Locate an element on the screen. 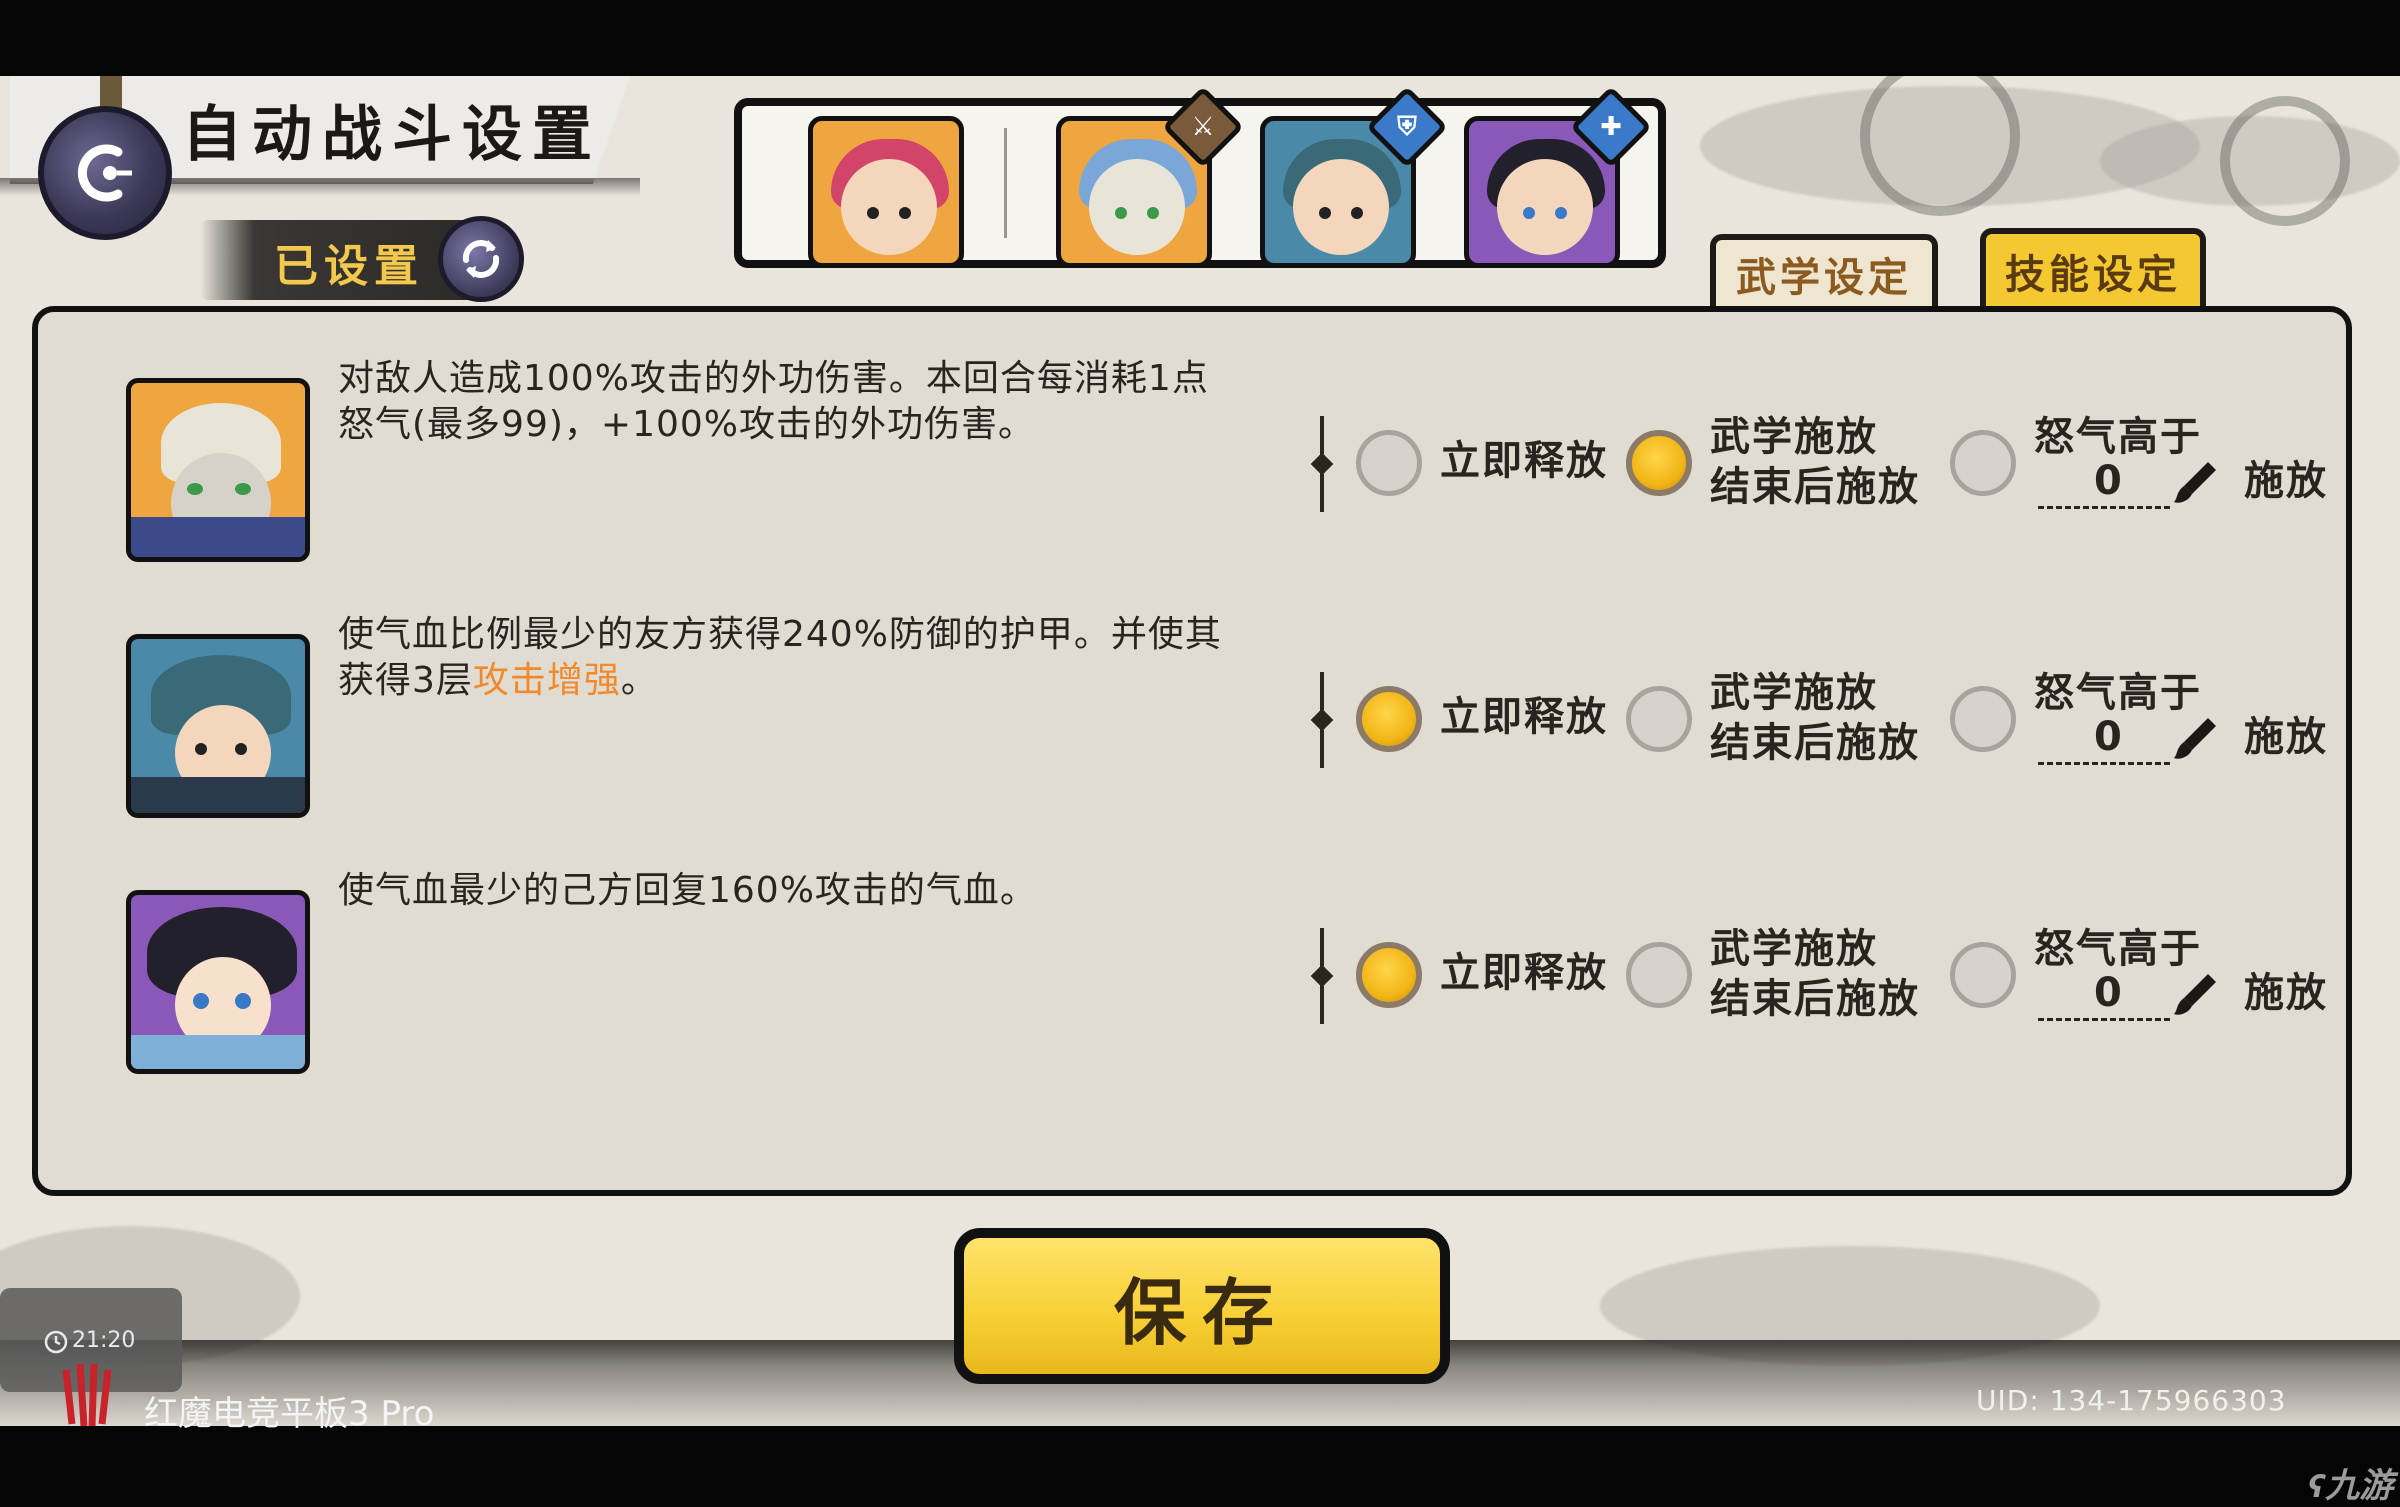  swirl-decoration is located at coordinates (2285, 161).